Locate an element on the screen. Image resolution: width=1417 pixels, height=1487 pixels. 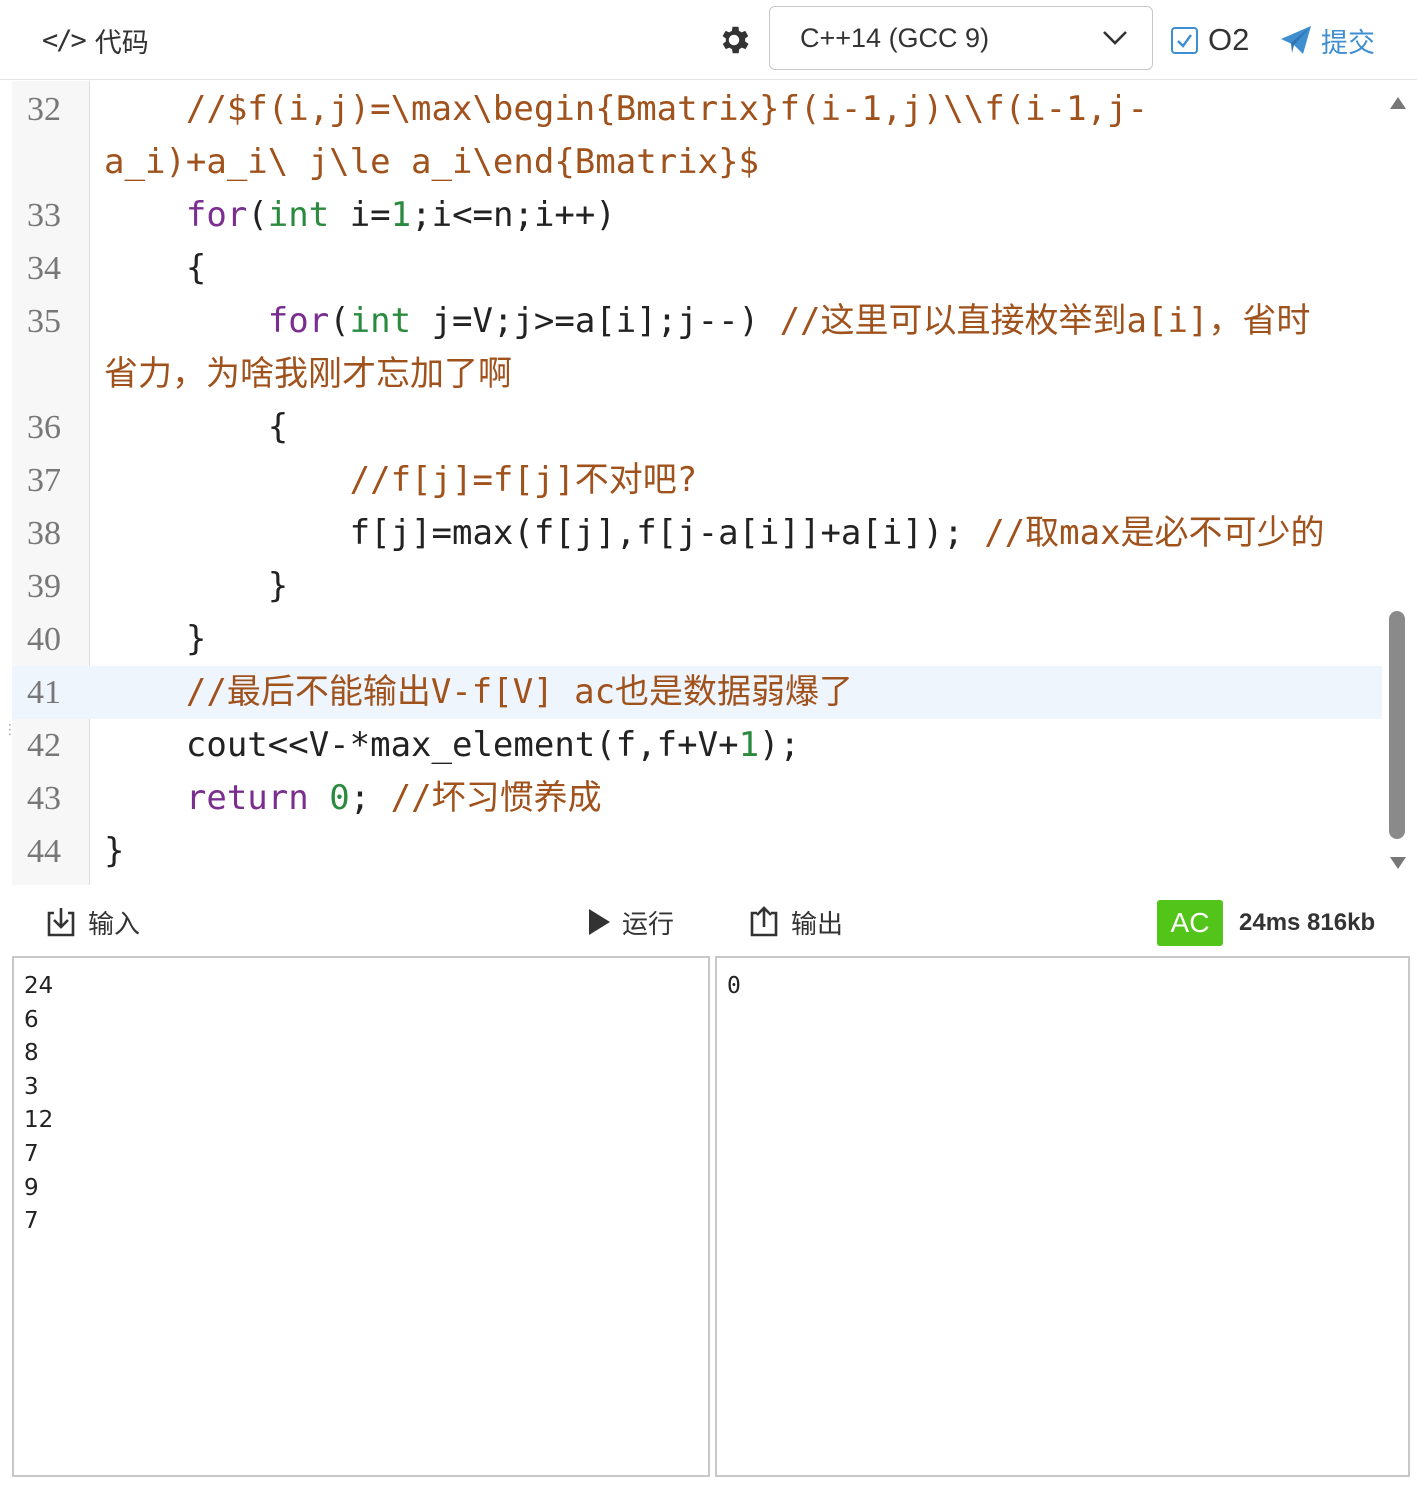
code-comment: //取max是必不可少的 is located at coordinates (1154, 533).